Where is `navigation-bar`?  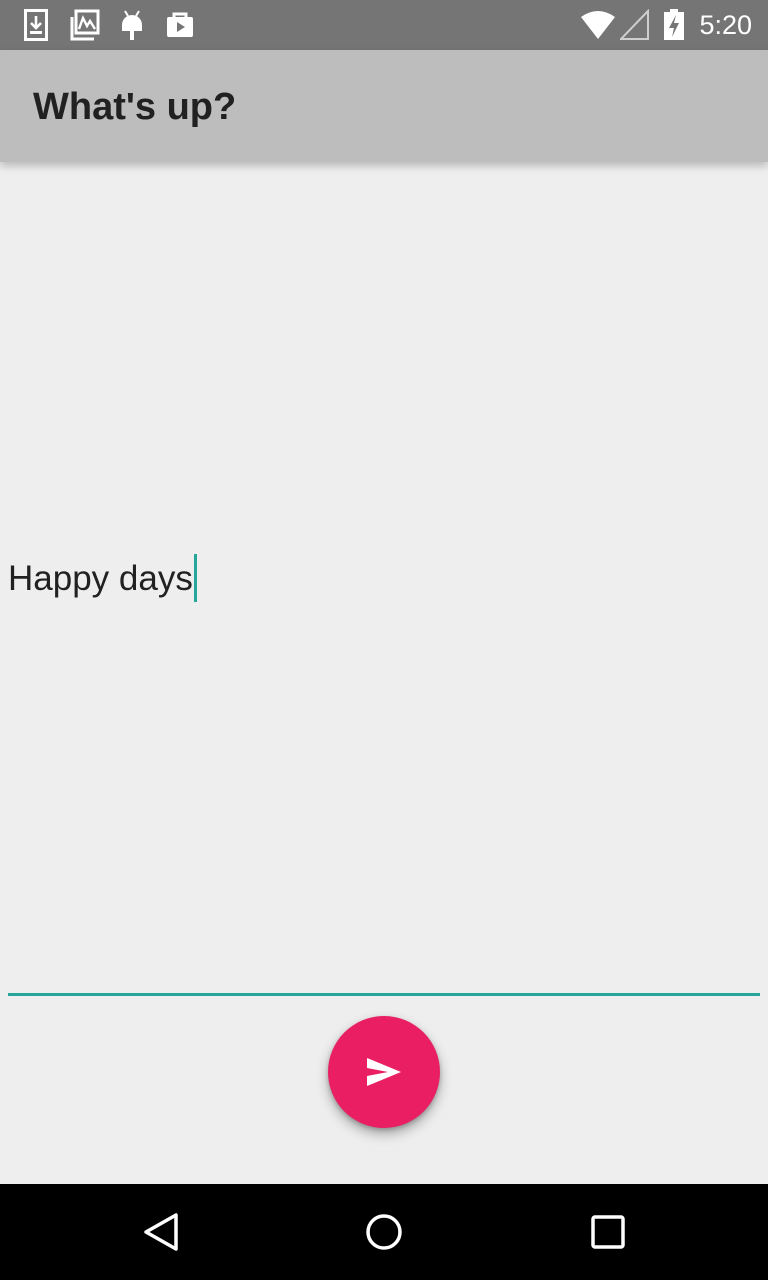 navigation-bar is located at coordinates (384, 1232).